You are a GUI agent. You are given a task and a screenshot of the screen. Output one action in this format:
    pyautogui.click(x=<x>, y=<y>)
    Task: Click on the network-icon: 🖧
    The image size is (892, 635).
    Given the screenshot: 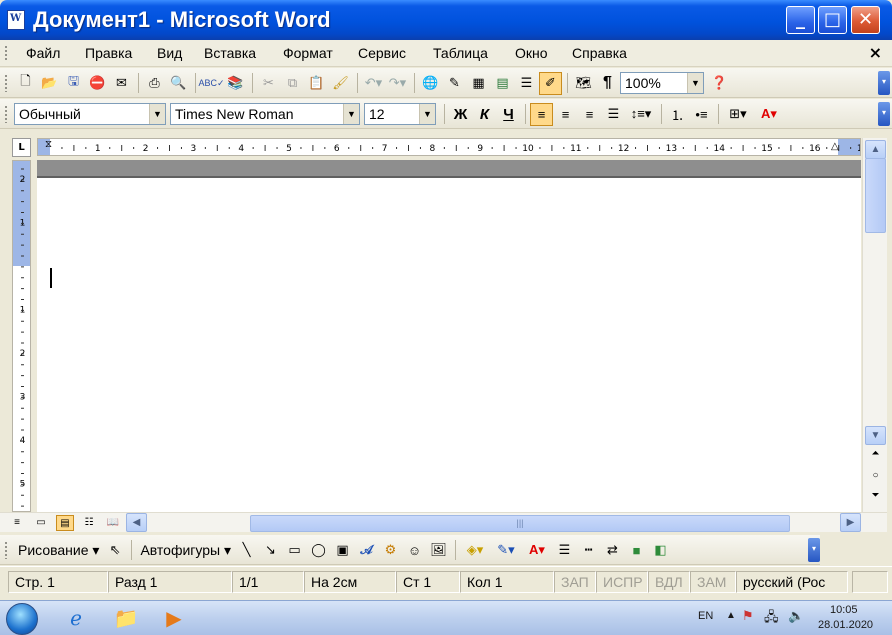 What is the action you would take?
    pyautogui.click(x=771, y=619)
    